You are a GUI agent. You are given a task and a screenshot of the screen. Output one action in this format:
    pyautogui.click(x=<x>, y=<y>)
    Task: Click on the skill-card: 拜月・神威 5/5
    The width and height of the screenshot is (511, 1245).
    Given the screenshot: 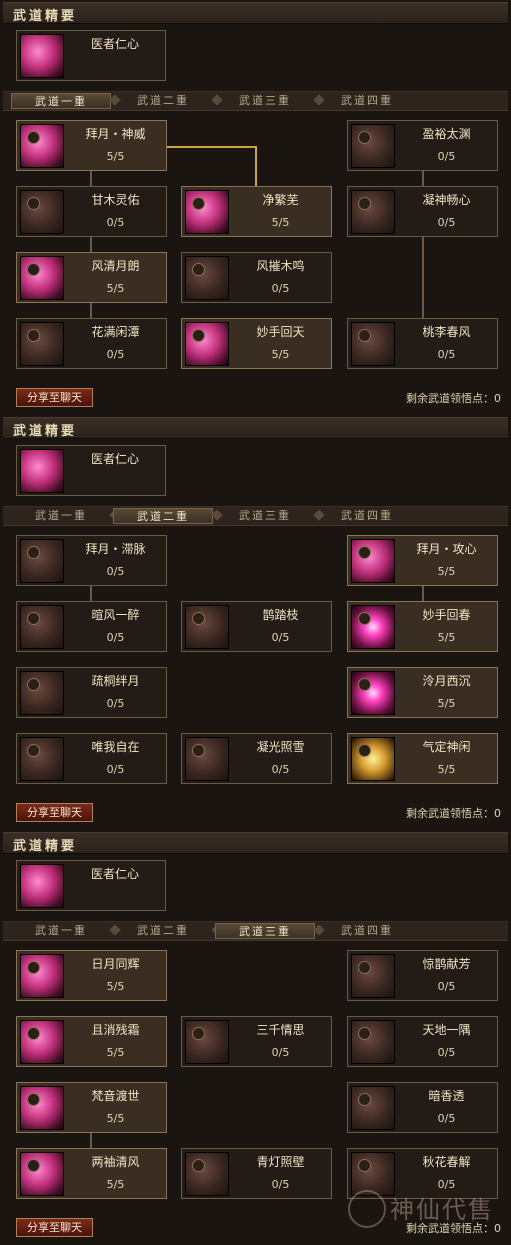 What is the action you would take?
    pyautogui.click(x=91, y=145)
    